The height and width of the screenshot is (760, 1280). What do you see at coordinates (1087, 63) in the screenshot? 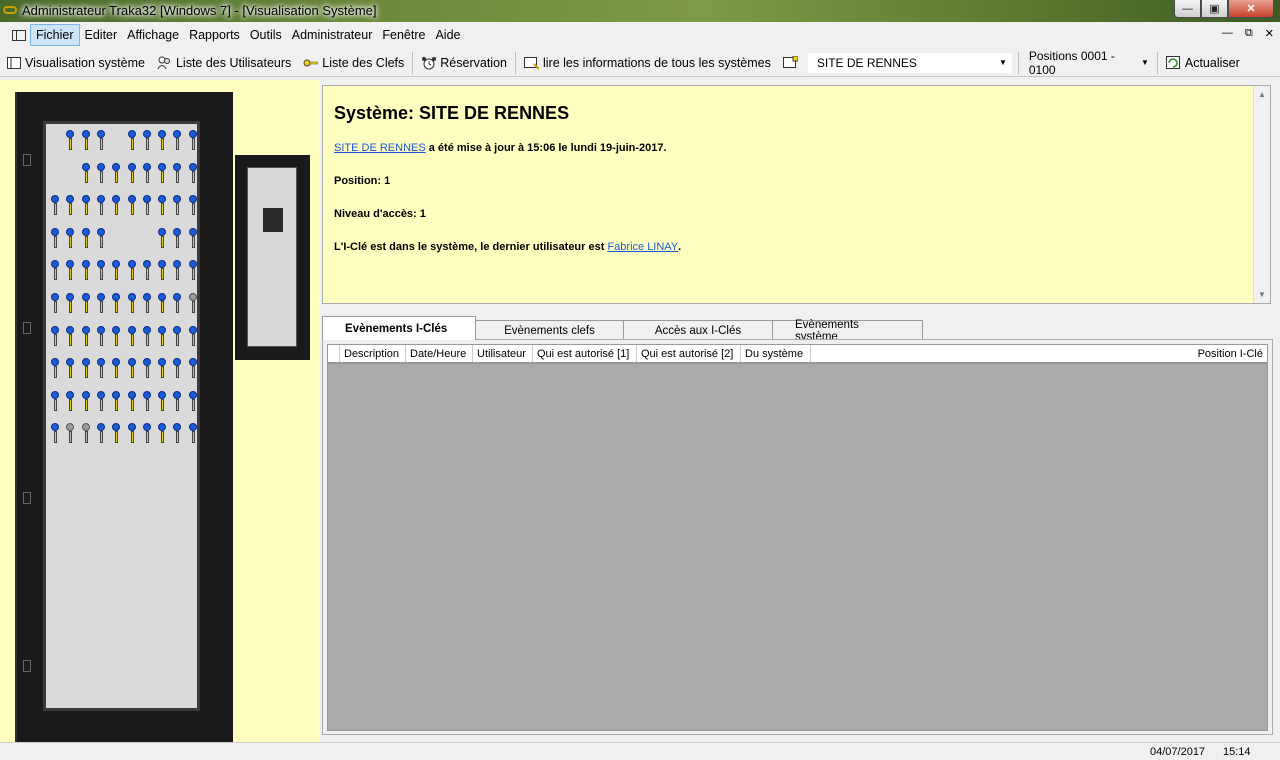
I see `positions-combo: Positions 0001 - 0100 ▼` at bounding box center [1087, 63].